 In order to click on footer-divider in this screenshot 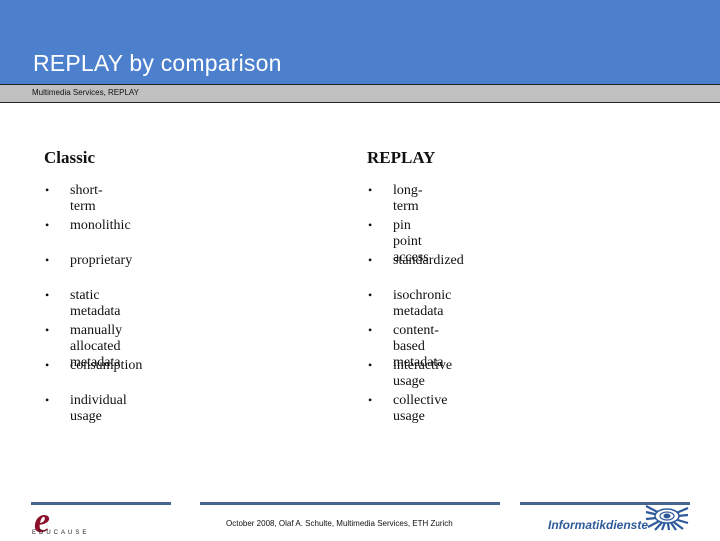, I will do `click(350, 503)`.